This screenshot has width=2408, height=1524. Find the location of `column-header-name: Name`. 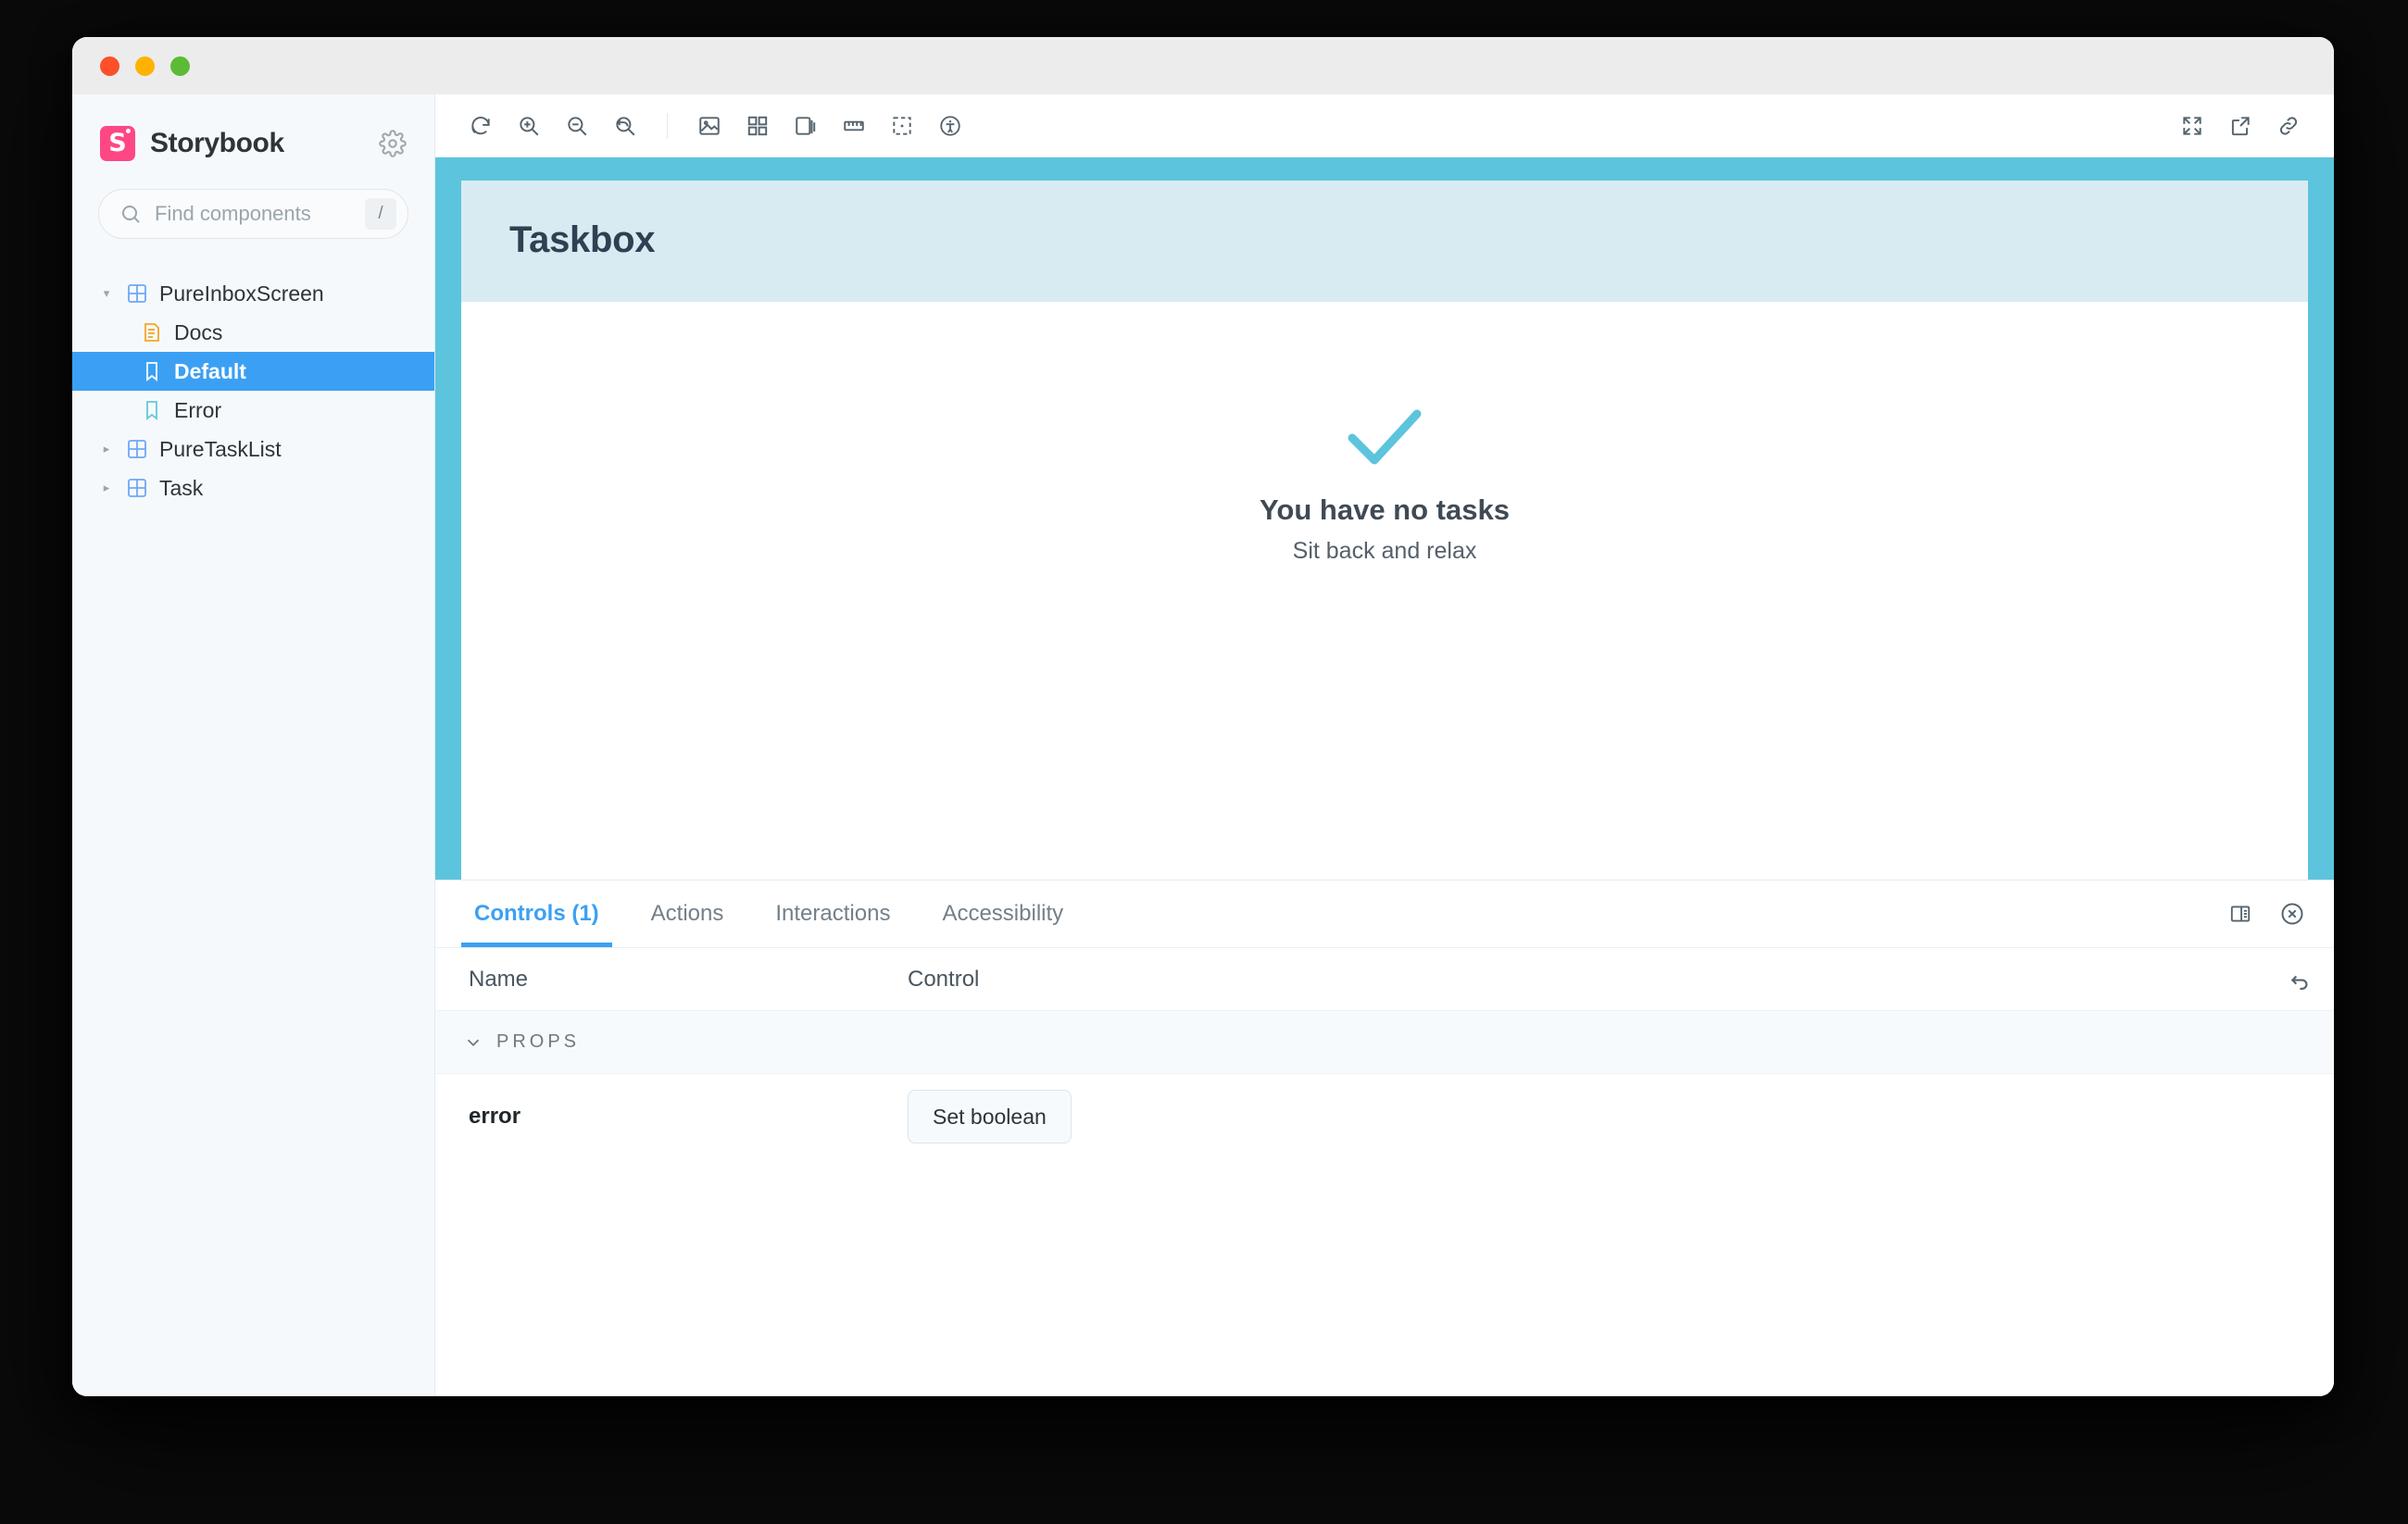

column-header-name: Name is located at coordinates (499, 979).